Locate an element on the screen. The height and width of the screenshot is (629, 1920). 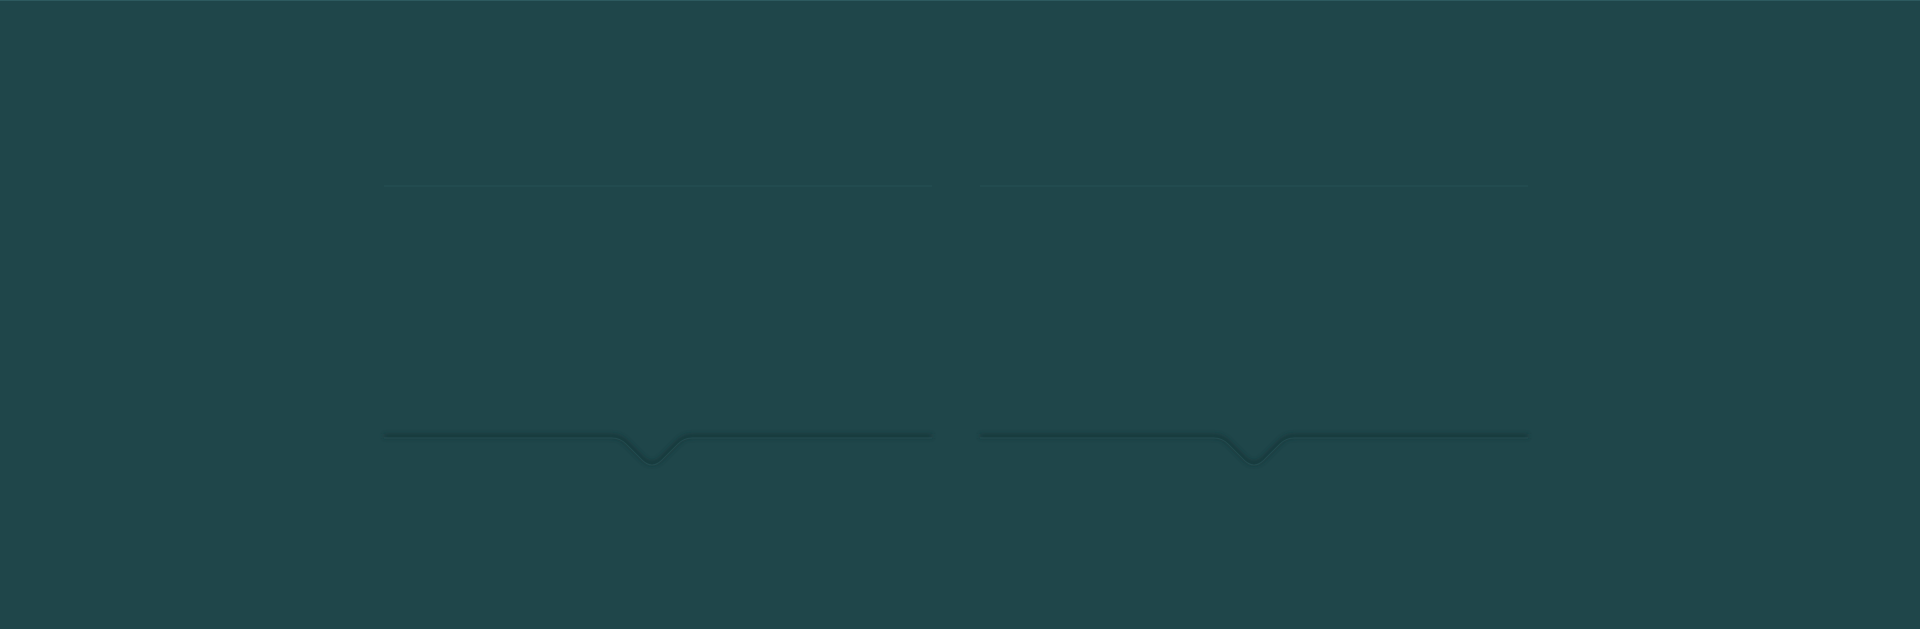
callout-panel-left is located at coordinates (660, 328).